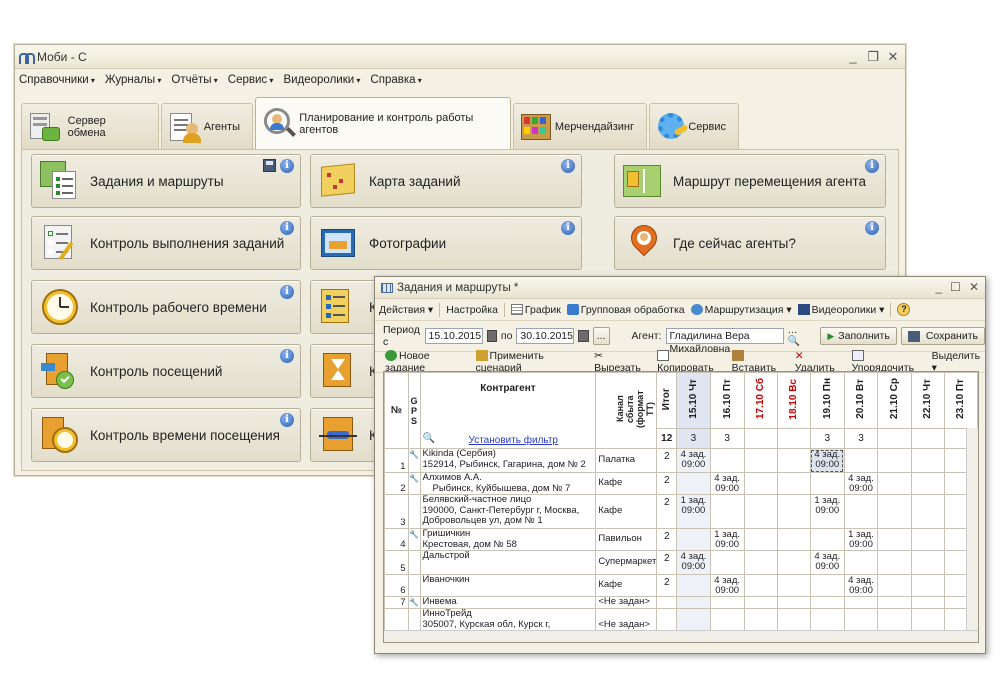 The image size is (1000, 675). What do you see at coordinates (383, 123) in the screenshot?
I see `tab-planning: Планирование и контроль работы агентов` at bounding box center [383, 123].